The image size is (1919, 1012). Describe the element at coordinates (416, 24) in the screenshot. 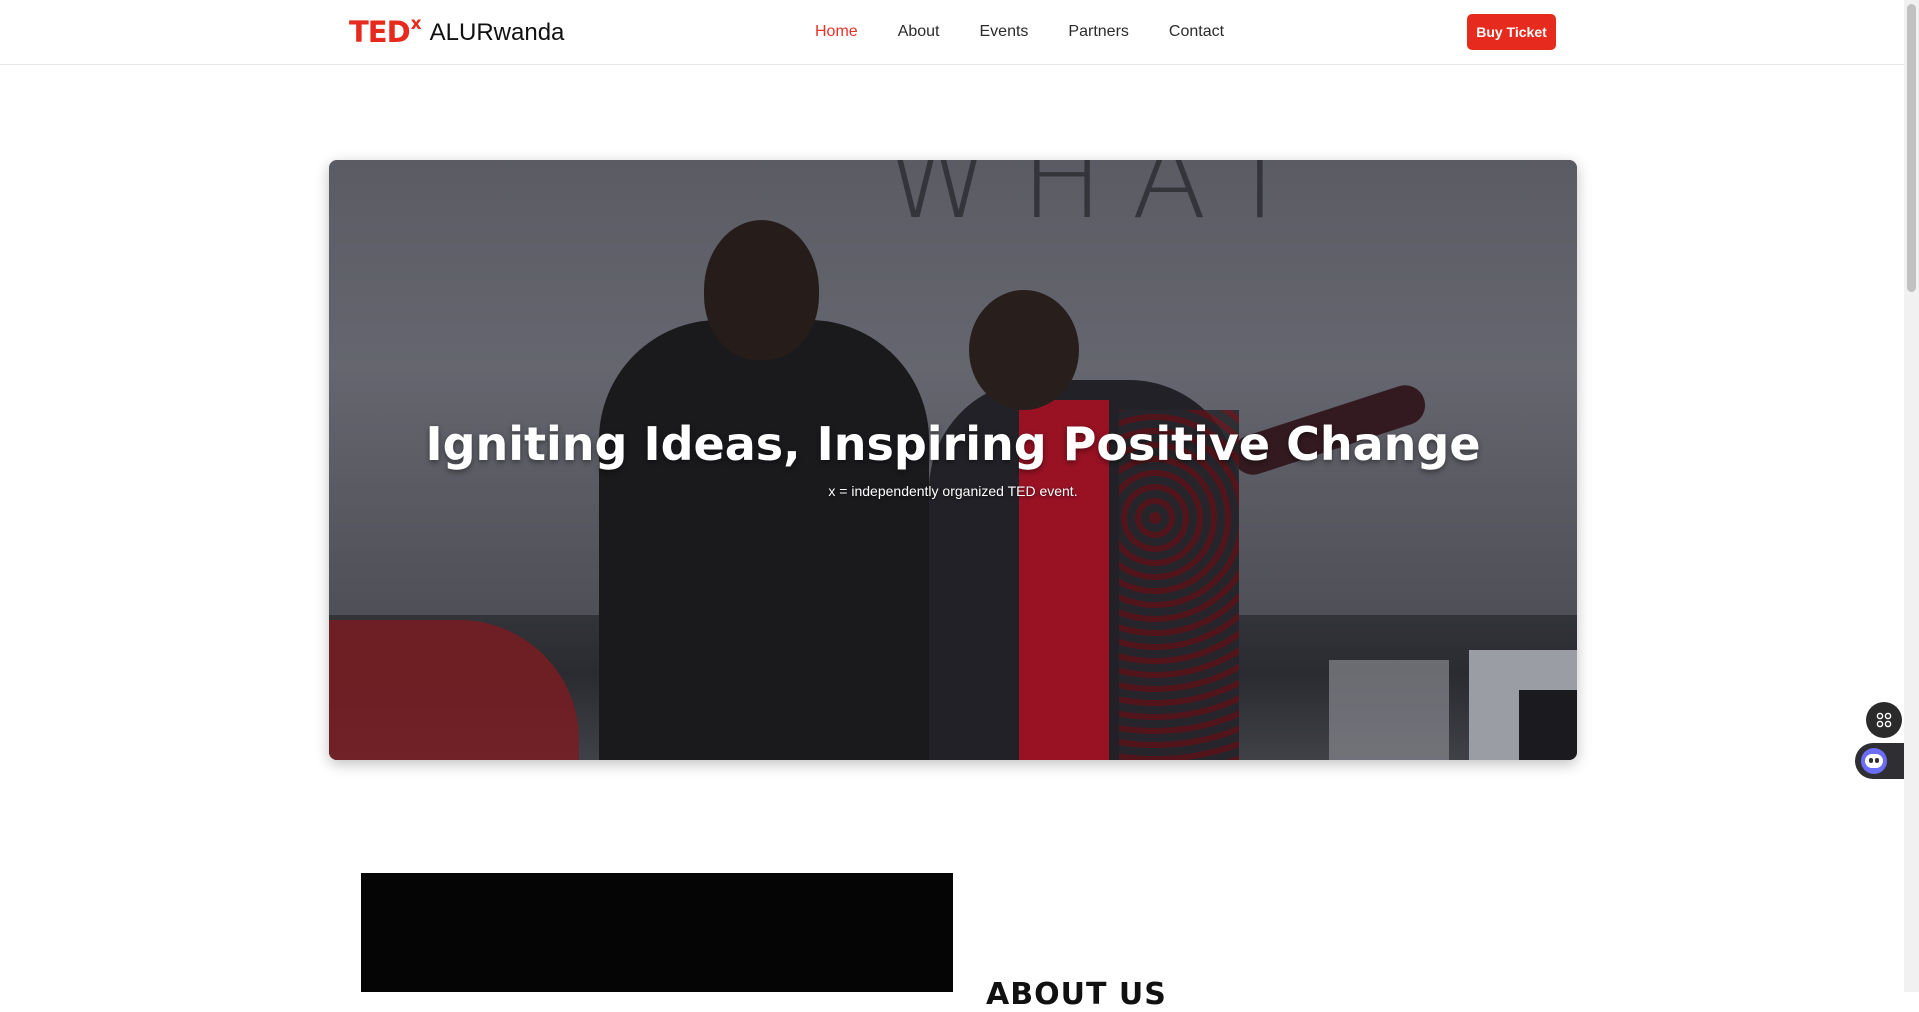

I see `logo-x: x` at that location.